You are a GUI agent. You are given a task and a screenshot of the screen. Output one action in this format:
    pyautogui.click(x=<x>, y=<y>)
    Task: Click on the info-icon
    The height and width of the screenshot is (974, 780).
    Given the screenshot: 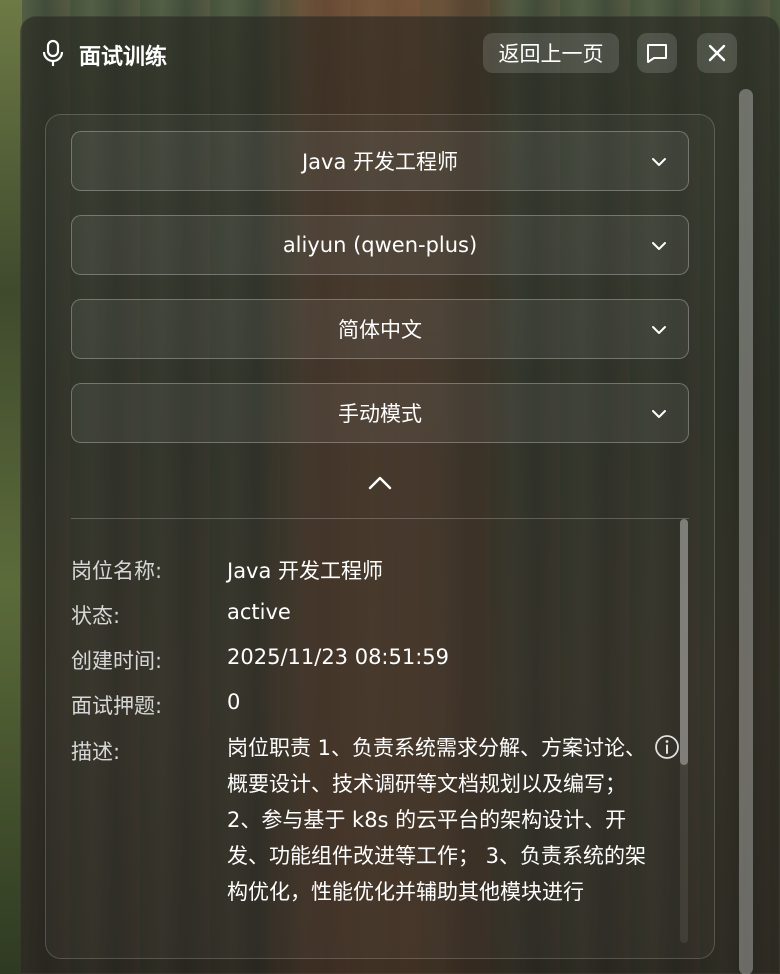 What is the action you would take?
    pyautogui.click(x=667, y=747)
    